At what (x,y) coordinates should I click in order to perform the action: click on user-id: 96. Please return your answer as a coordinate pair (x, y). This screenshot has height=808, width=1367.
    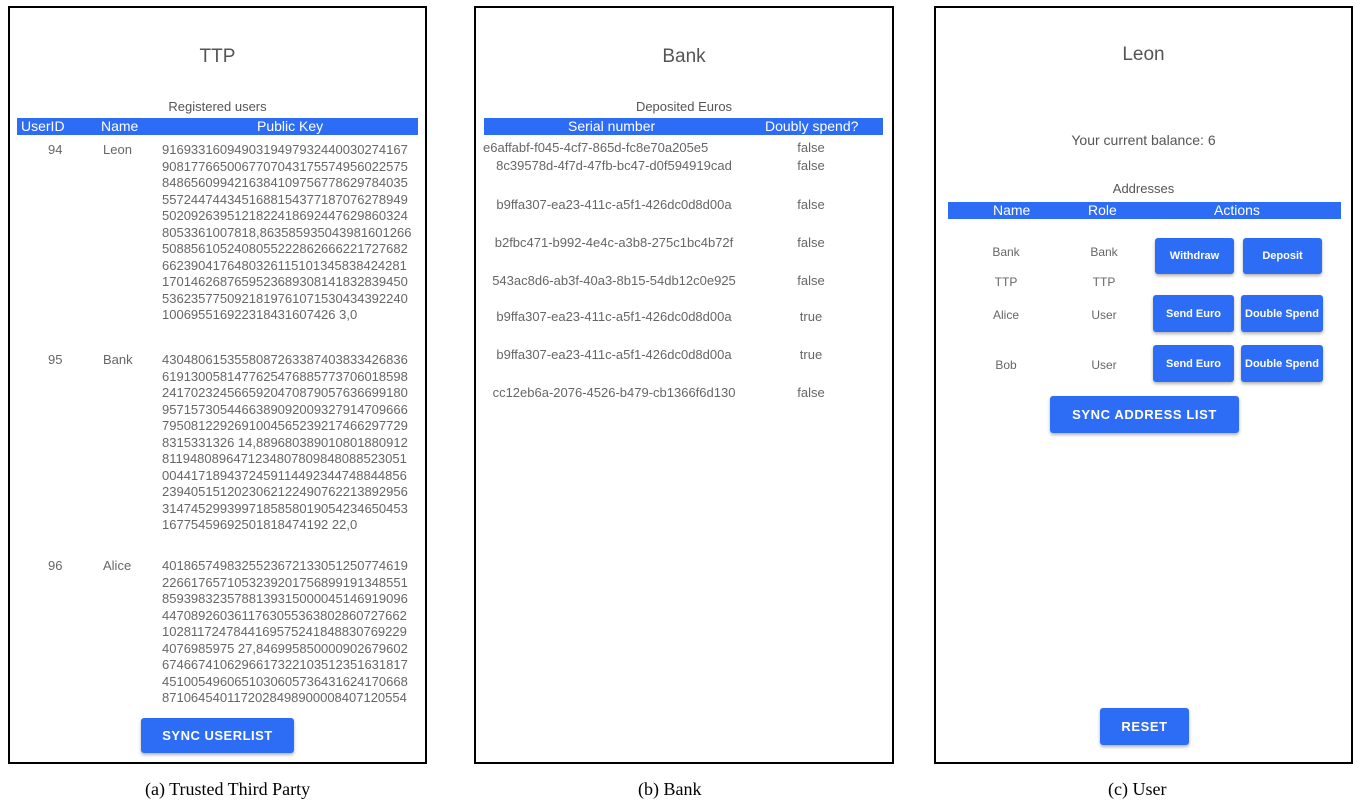
    Looking at the image, I should click on (55, 565).